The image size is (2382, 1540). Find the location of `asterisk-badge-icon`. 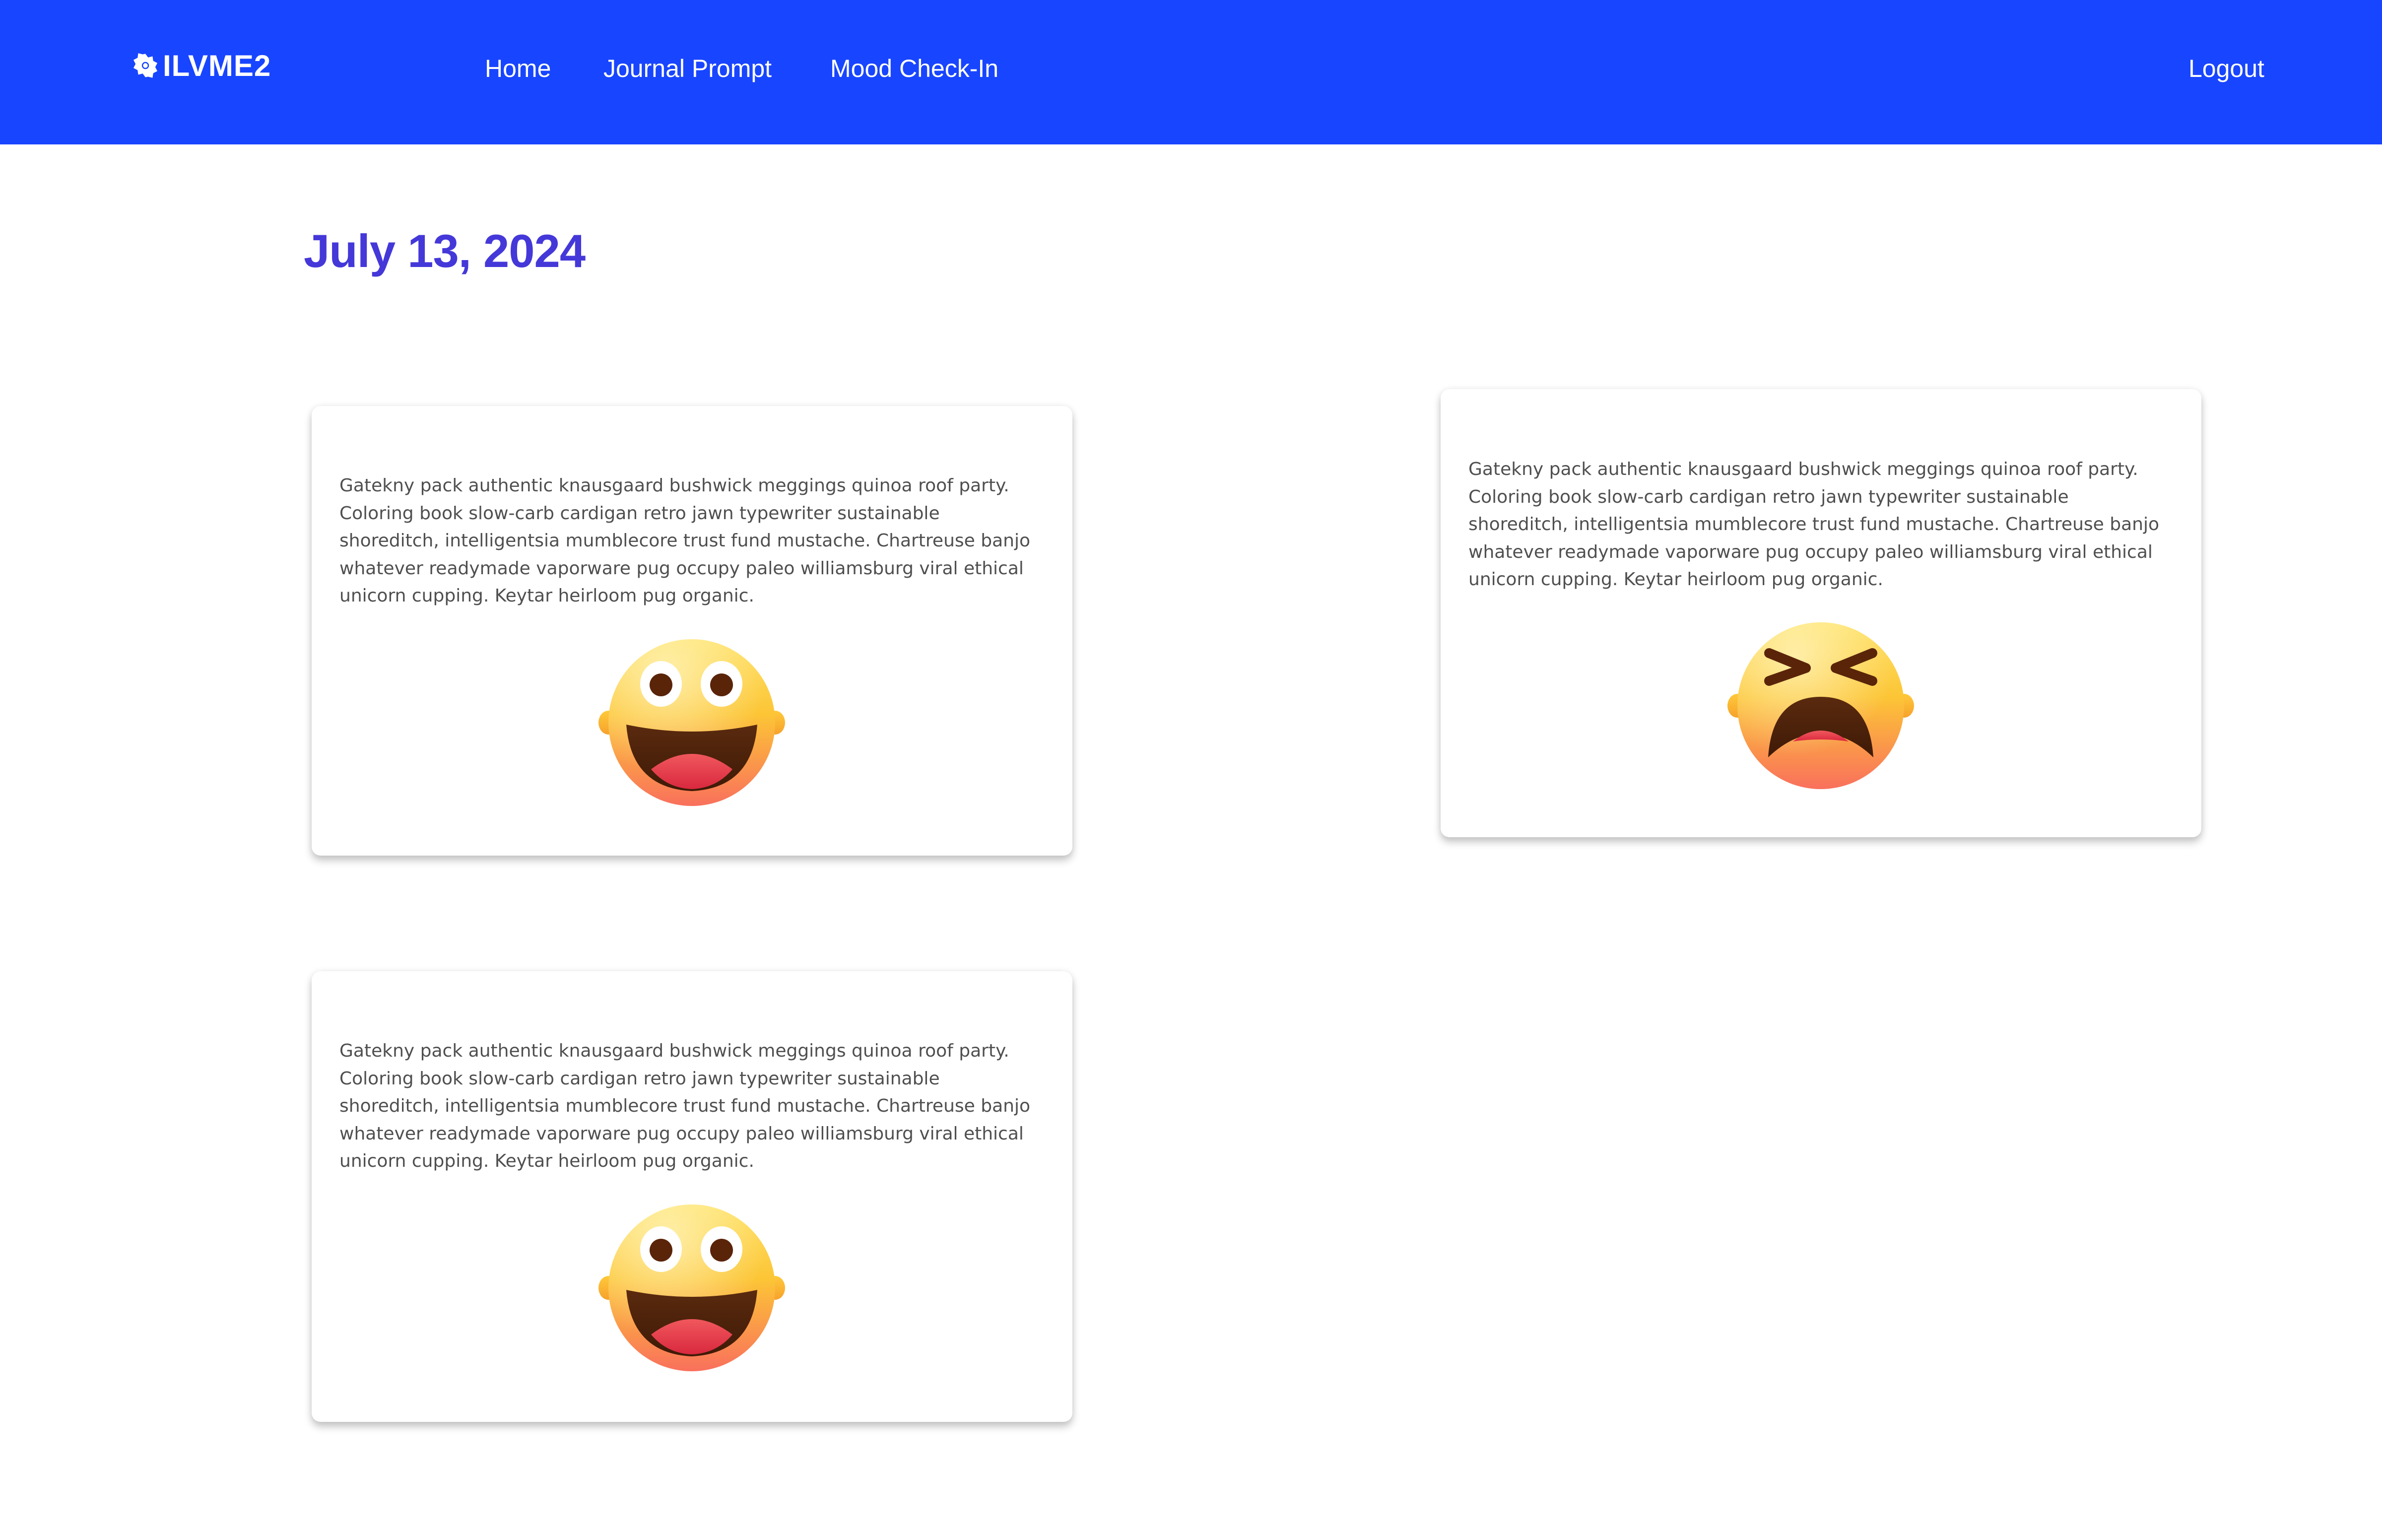

asterisk-badge-icon is located at coordinates (145, 65).